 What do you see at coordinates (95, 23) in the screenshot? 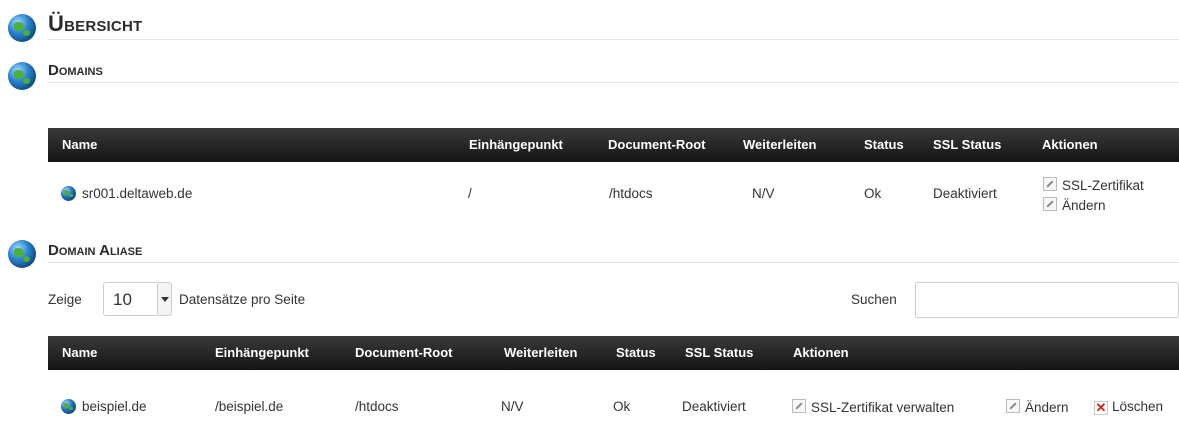
I see `page-title: Übersicht` at bounding box center [95, 23].